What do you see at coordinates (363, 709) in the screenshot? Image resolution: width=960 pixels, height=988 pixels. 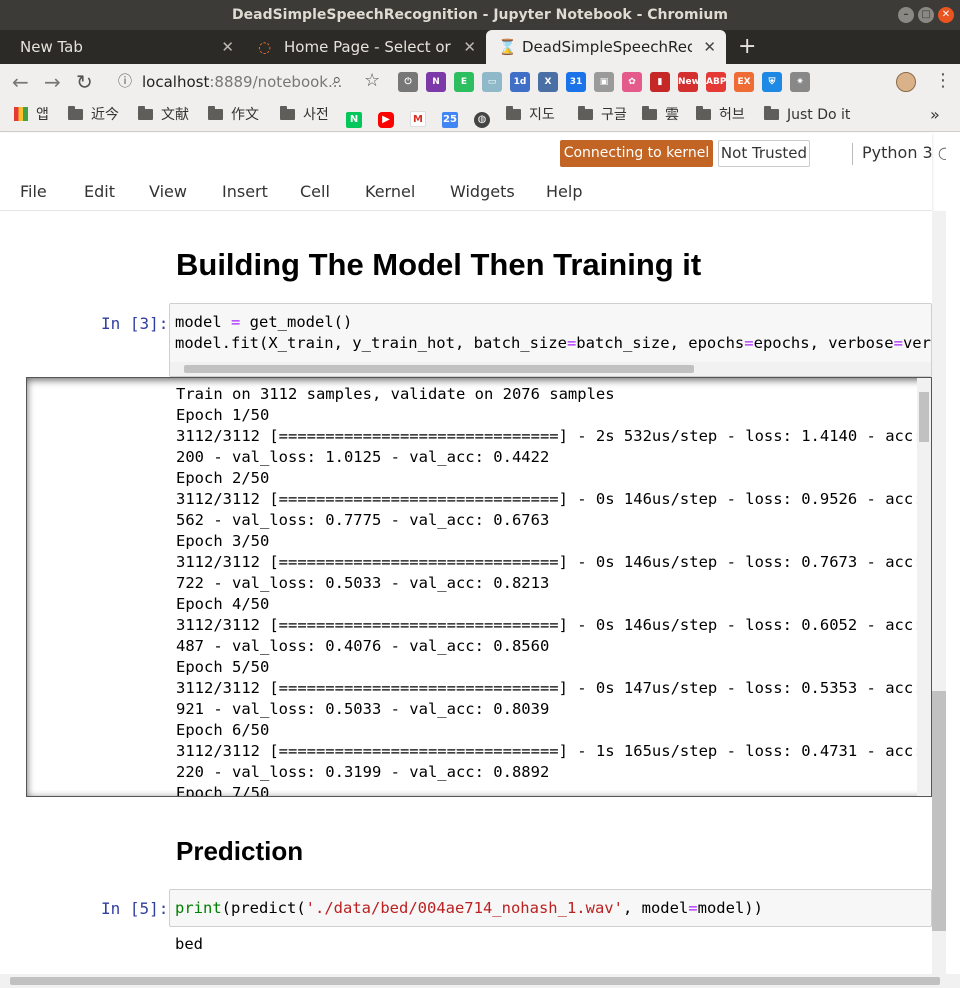 I see `output-line: 921 - val_loss: 0.5033 - val_acc: 0.8039` at bounding box center [363, 709].